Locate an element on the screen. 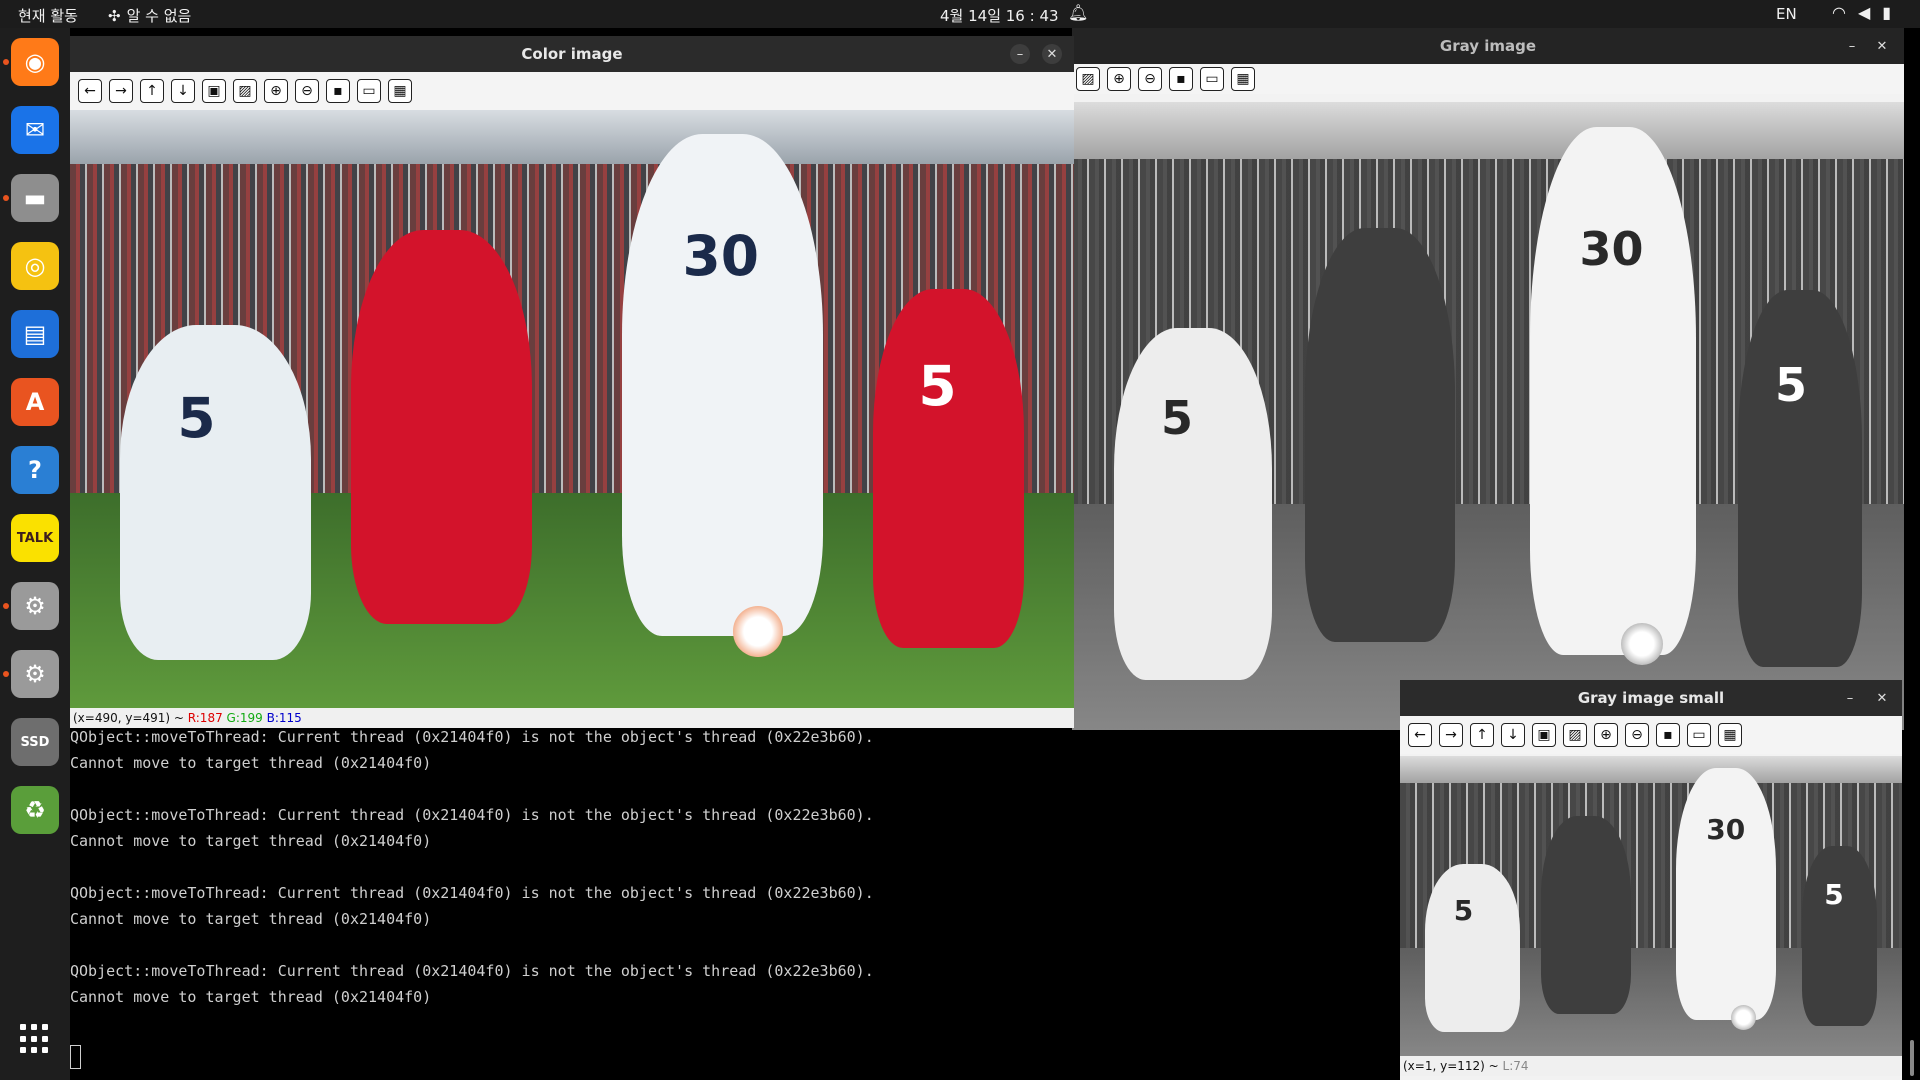 The width and height of the screenshot is (1920, 1080). dock-item-help: ? is located at coordinates (35, 470).